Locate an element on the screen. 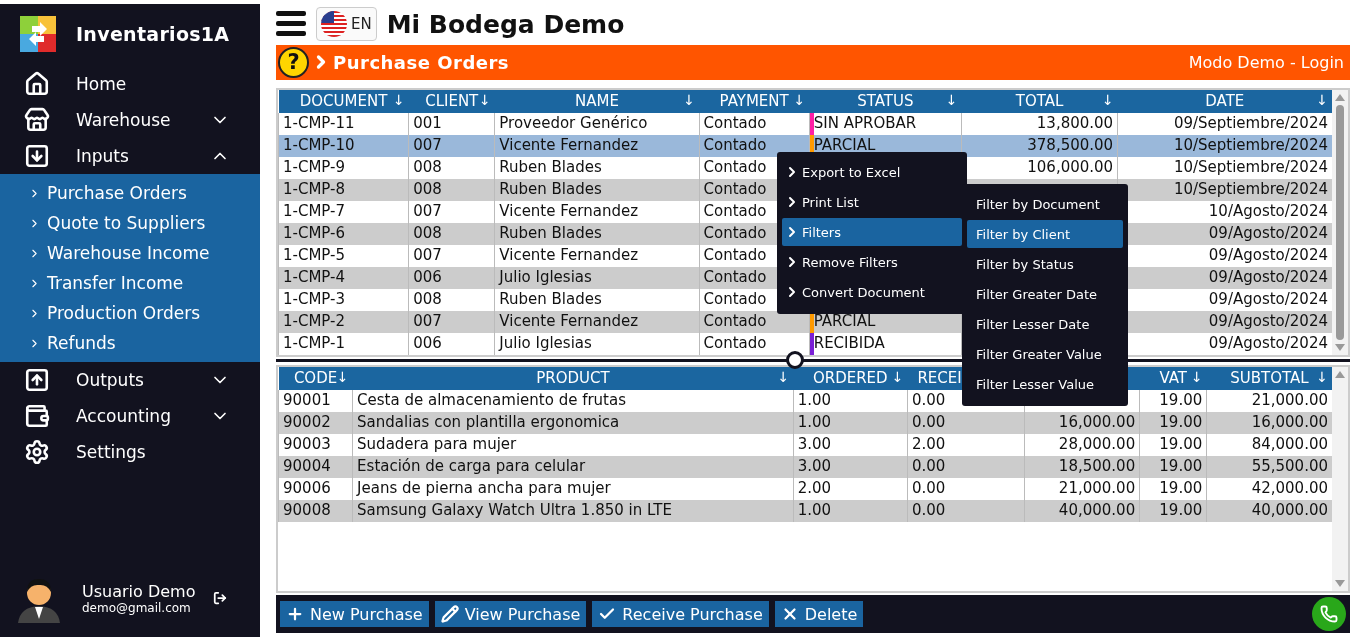 The width and height of the screenshot is (1353, 637). table-cell: 90001 is located at coordinates (307, 400).